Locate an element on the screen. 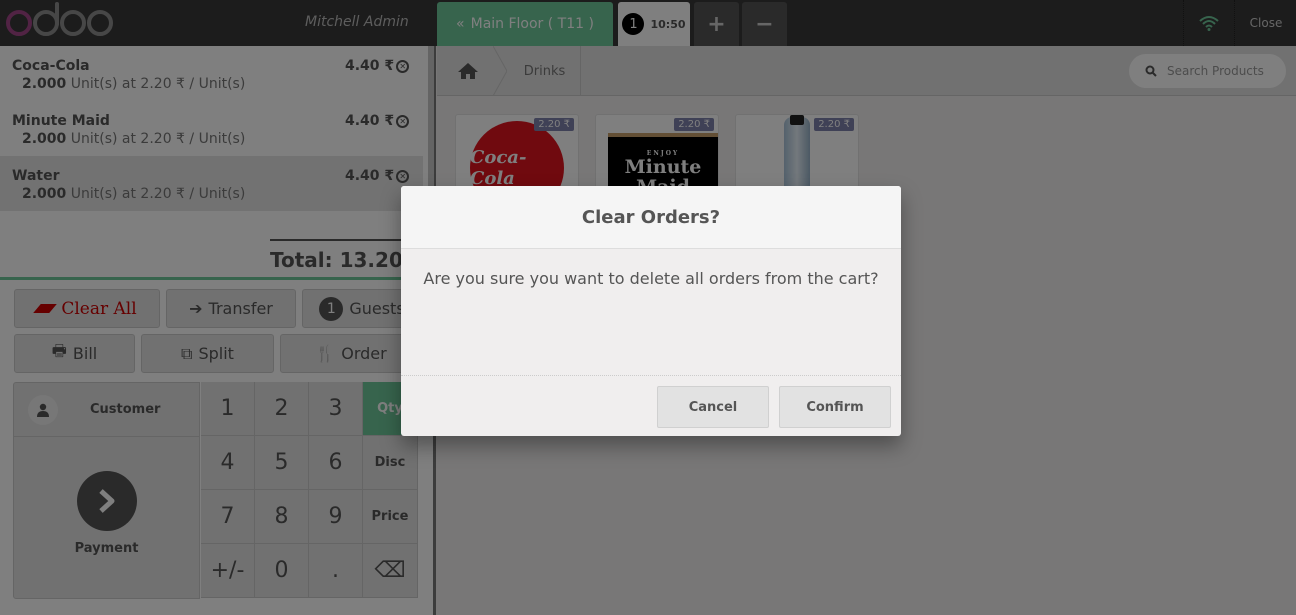 The width and height of the screenshot is (1296, 615). dialog-footer: Cancel Confirm is located at coordinates (651, 405).